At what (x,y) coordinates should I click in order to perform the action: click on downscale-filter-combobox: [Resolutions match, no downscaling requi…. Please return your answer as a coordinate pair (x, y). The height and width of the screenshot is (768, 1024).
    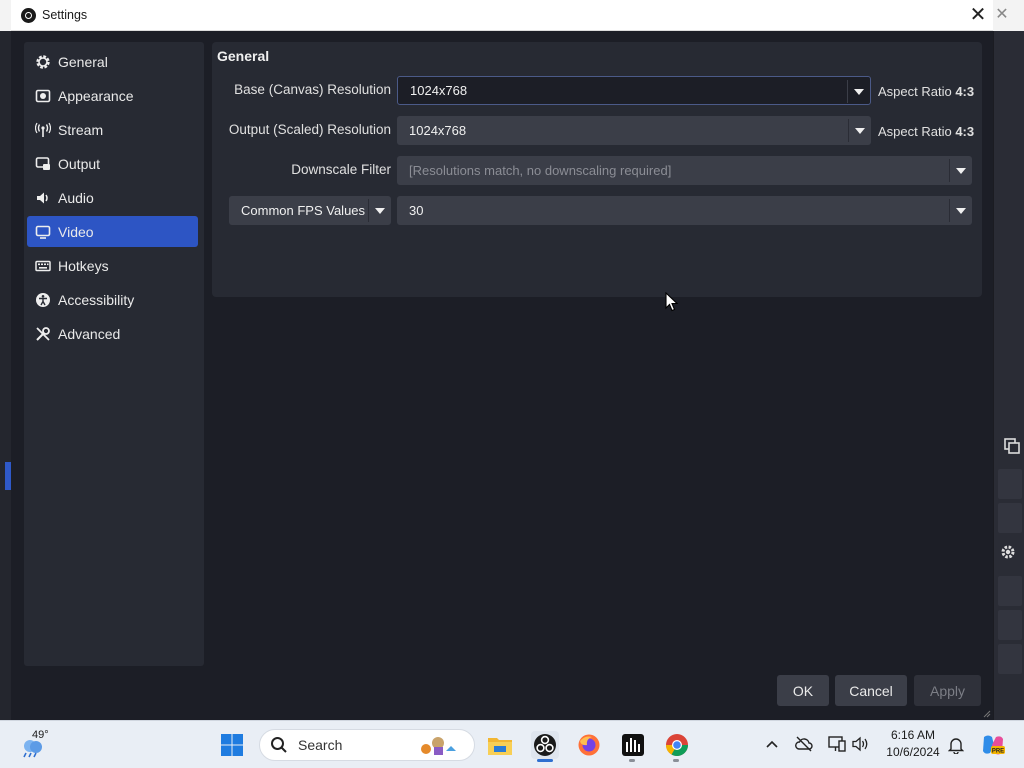
    Looking at the image, I should click on (684, 170).